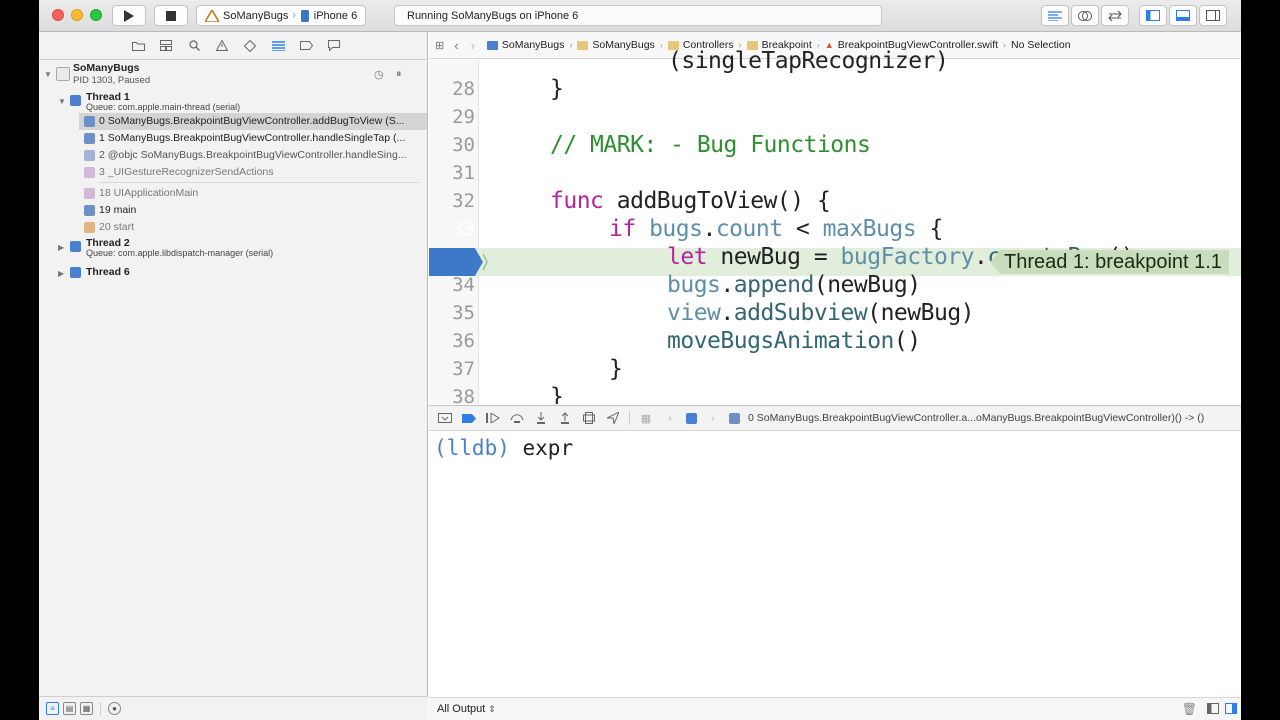 This screenshot has width=1280, height=720. What do you see at coordinates (472, 448) in the screenshot?
I see `lldb-prompt: (lldb)` at bounding box center [472, 448].